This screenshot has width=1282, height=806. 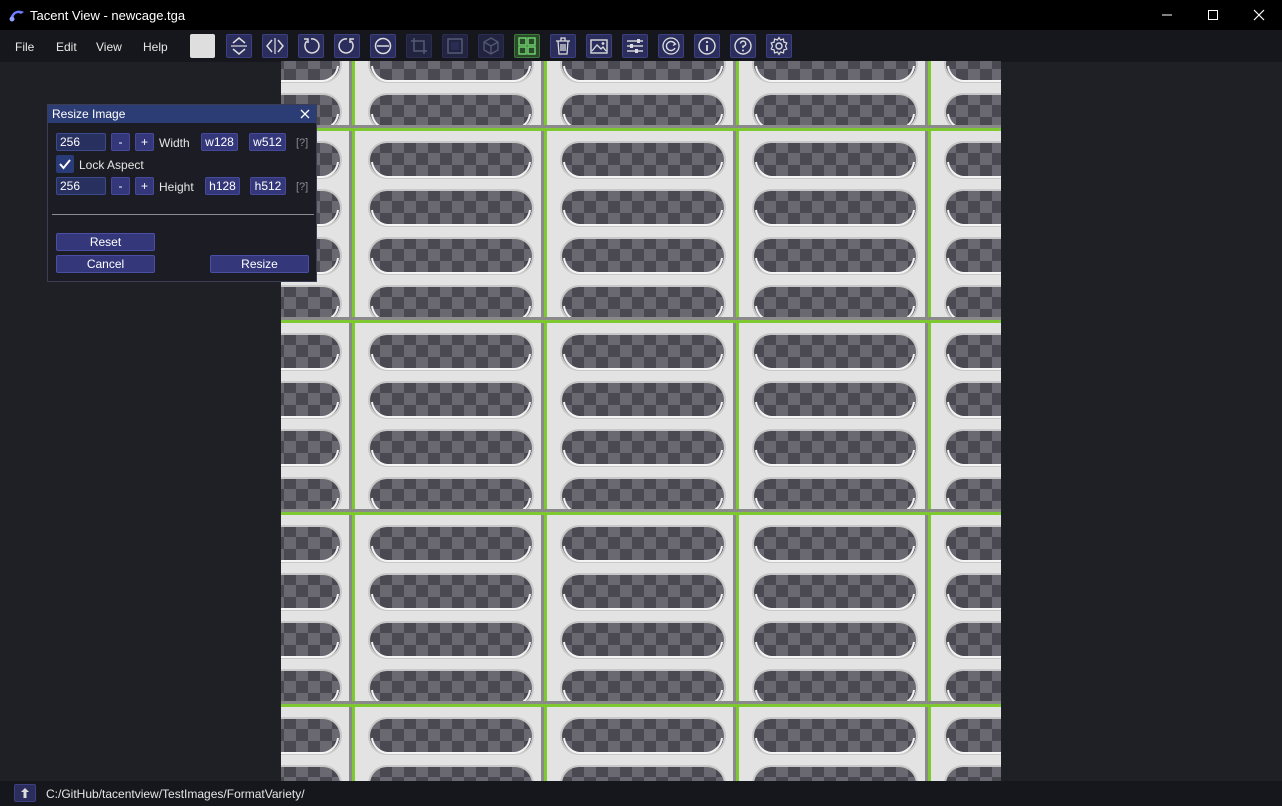 I want to click on info-icon, so click(x=707, y=46).